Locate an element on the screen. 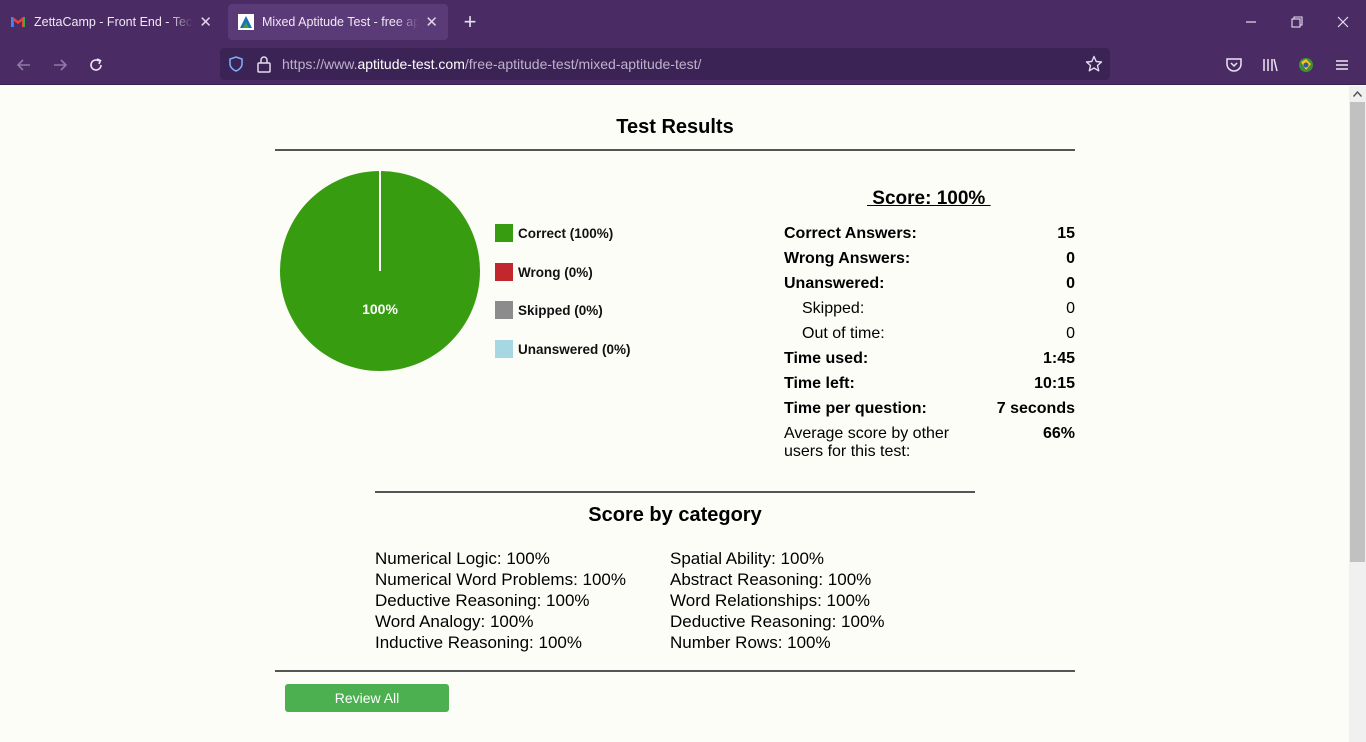 This screenshot has width=1366, height=742. close-window-icon is located at coordinates (1343, 22).